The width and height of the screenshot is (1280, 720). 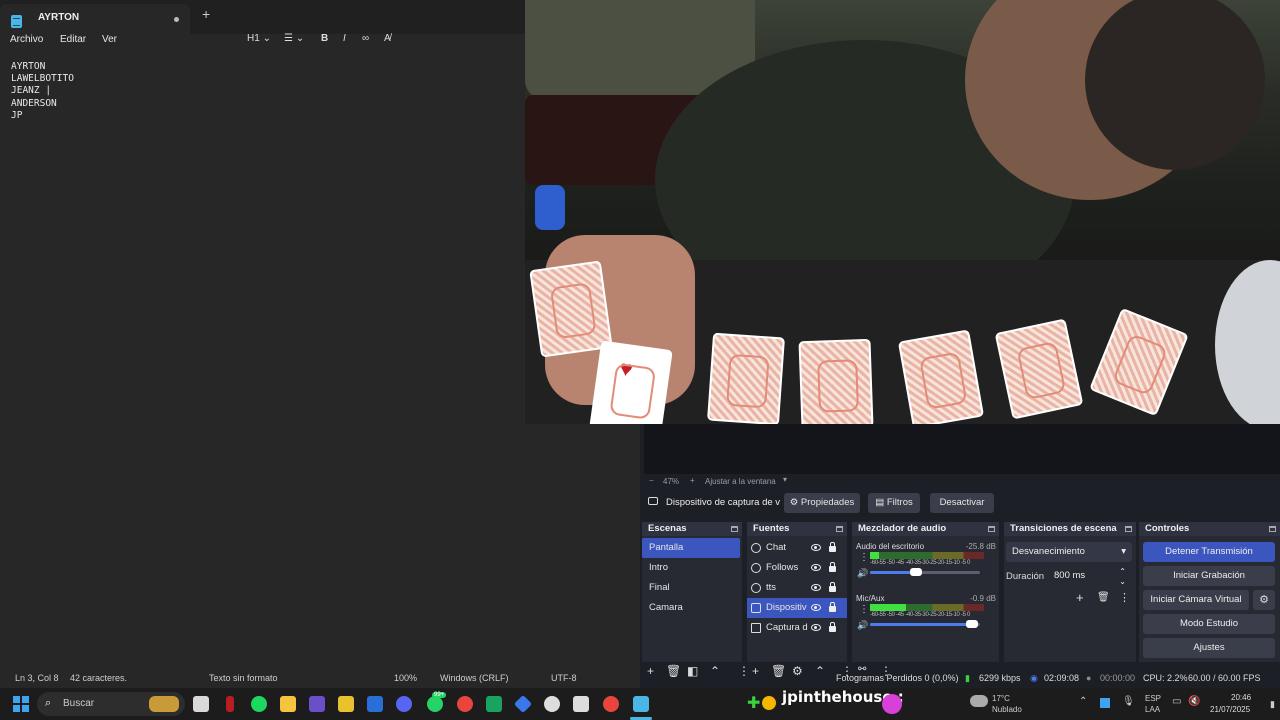 What do you see at coordinates (1176, 701) in the screenshot?
I see `monitor-icon: ▭` at bounding box center [1176, 701].